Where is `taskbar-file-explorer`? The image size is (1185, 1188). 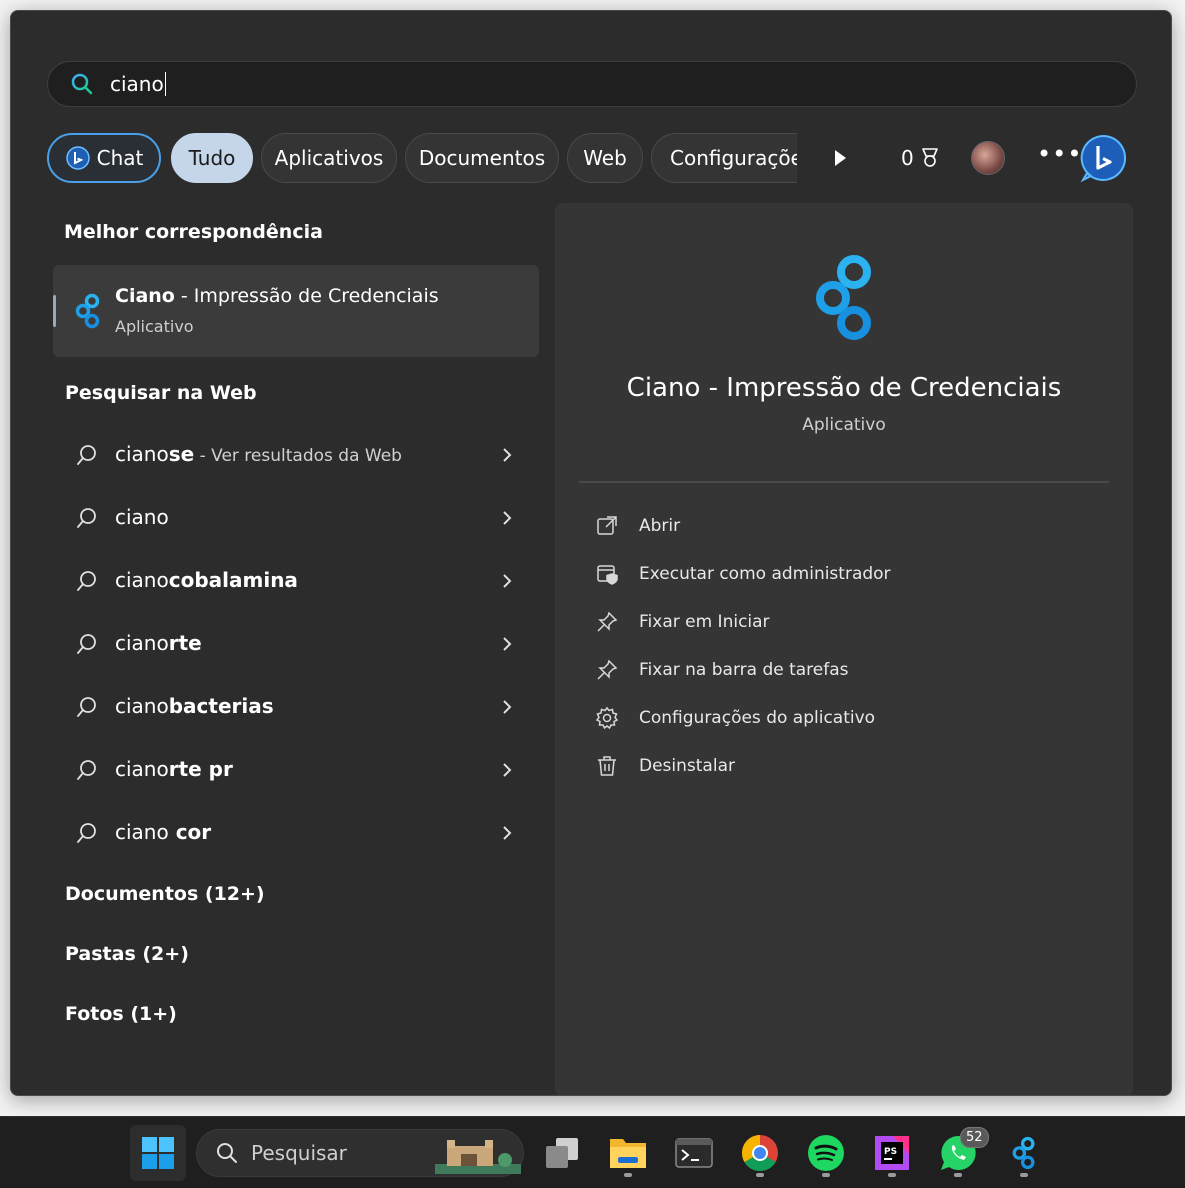
taskbar-file-explorer is located at coordinates (628, 1153).